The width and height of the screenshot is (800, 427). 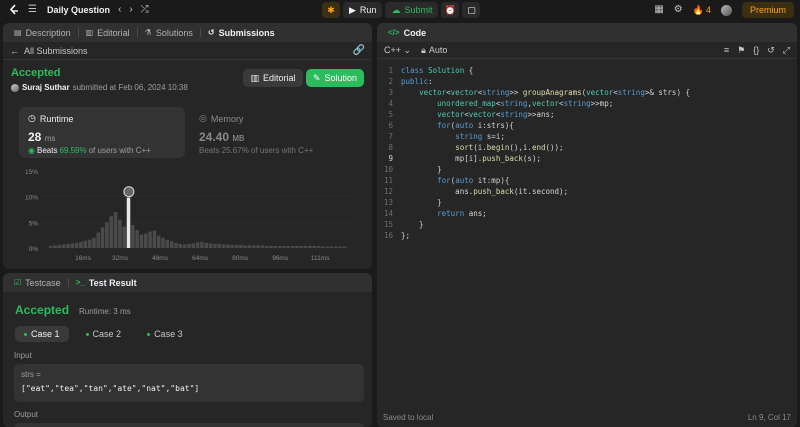 I want to click on code-line: 16};, so click(x=587, y=235).